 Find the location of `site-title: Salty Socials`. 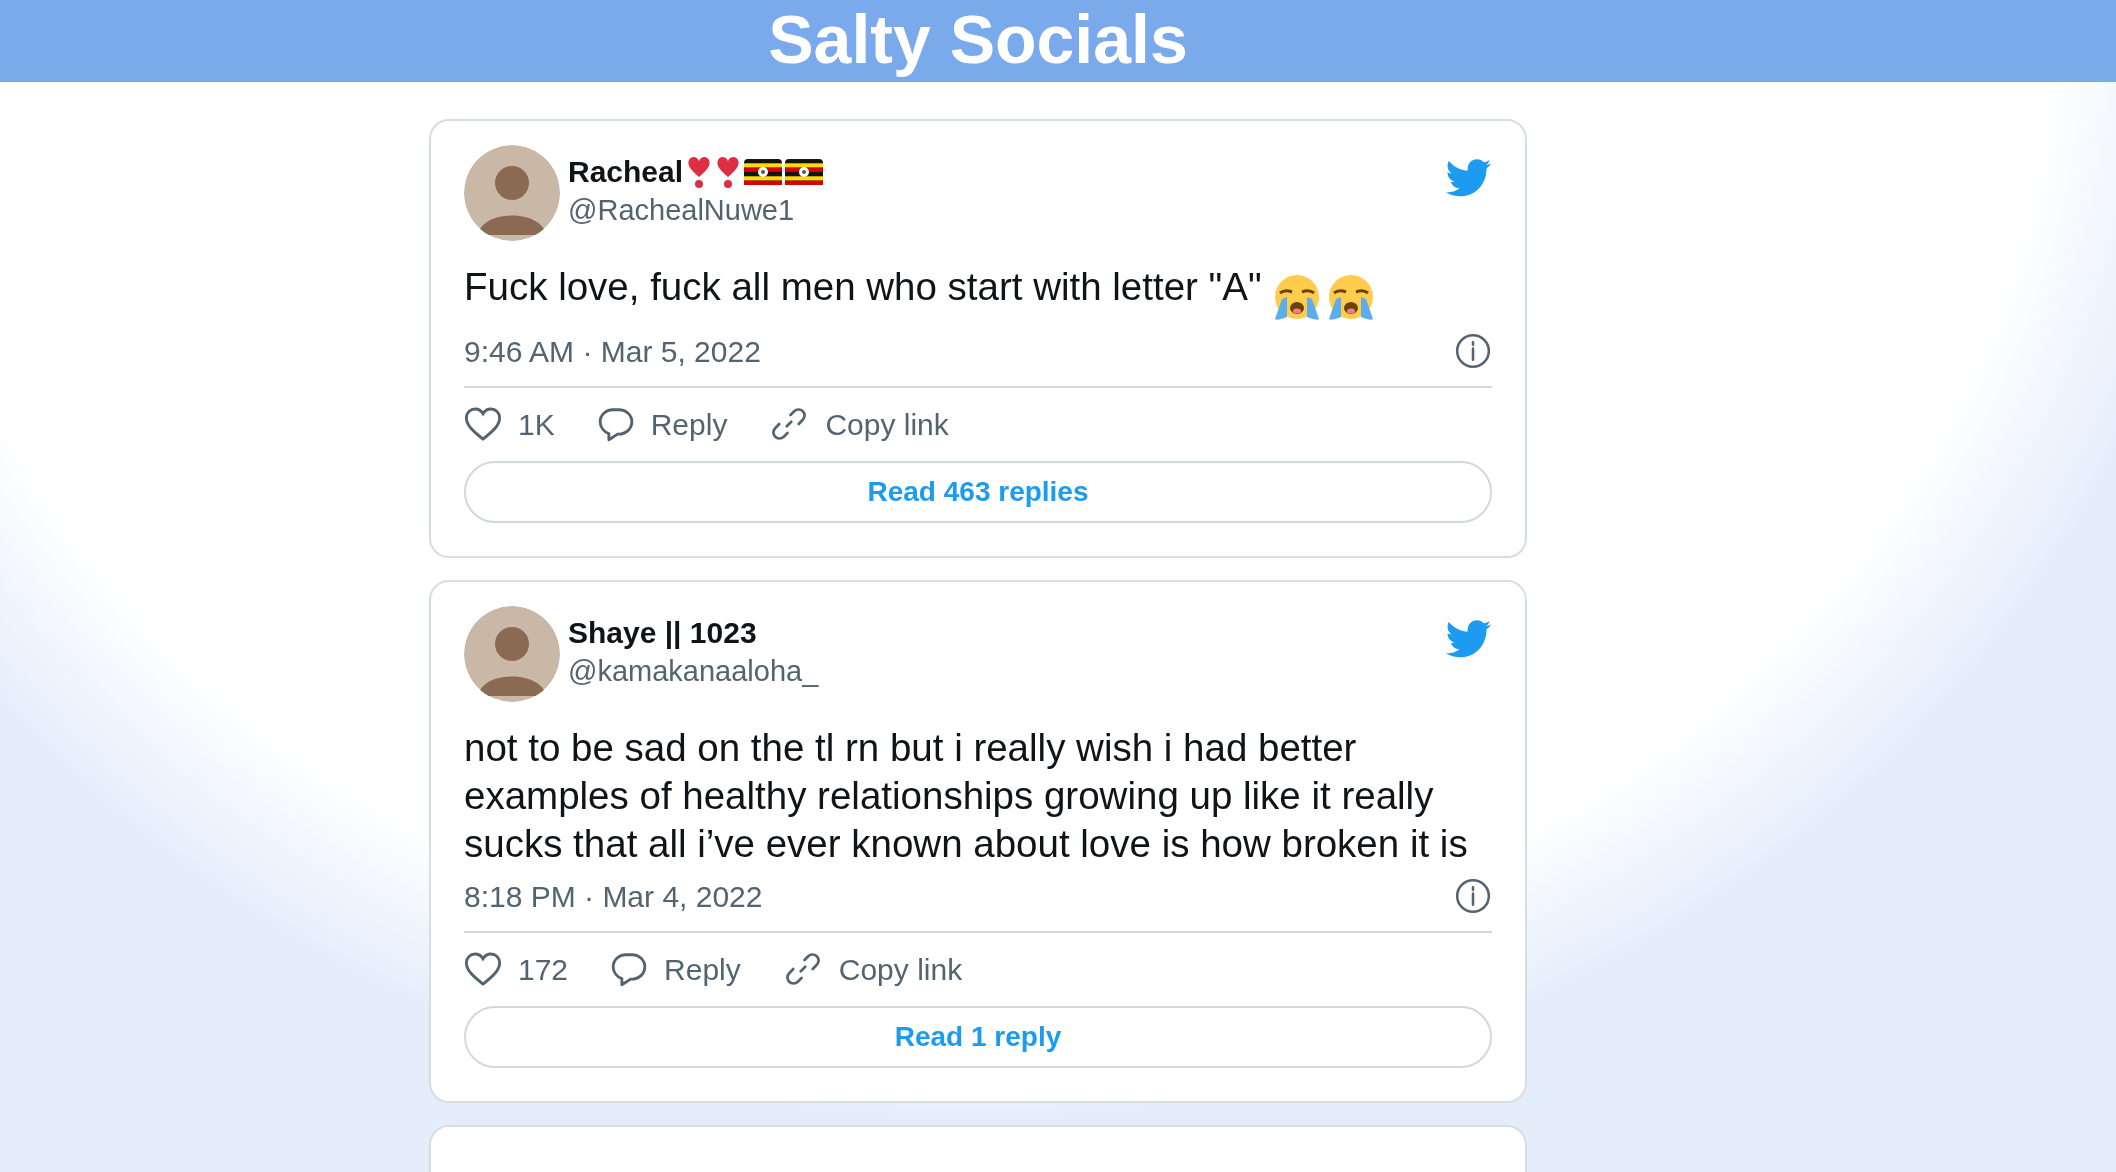

site-title: Salty Socials is located at coordinates (978, 39).